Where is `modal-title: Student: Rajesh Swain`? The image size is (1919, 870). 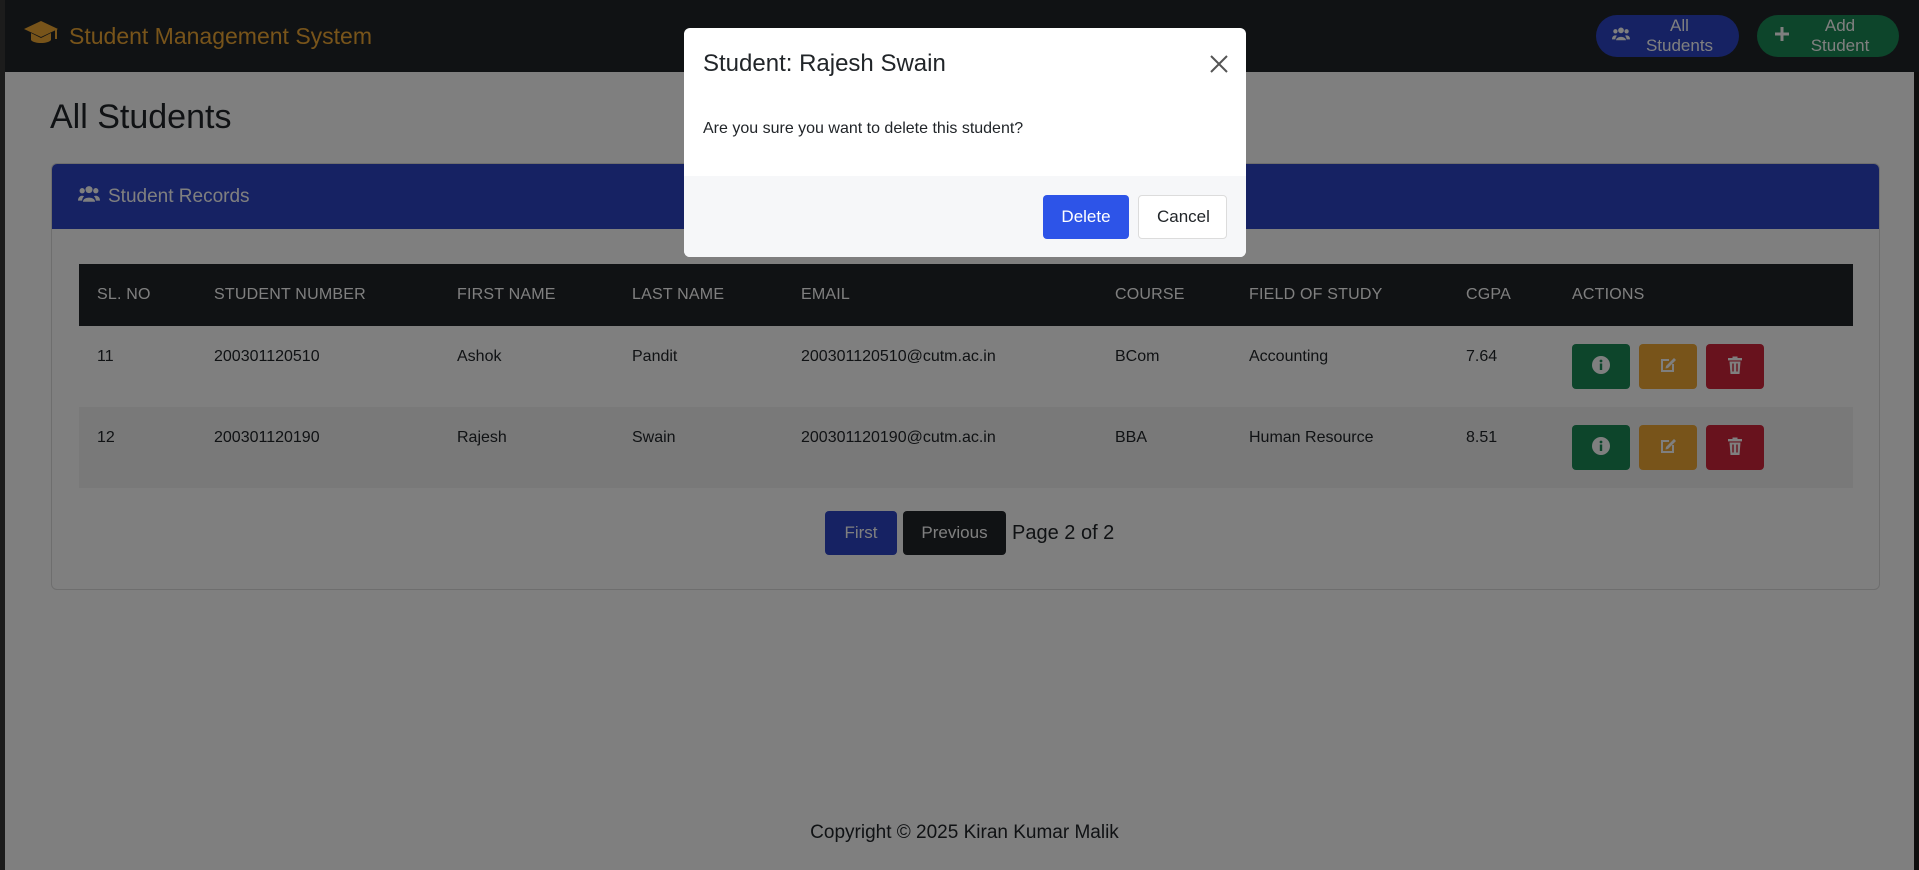
modal-title: Student: Rajesh Swain is located at coordinates (824, 63).